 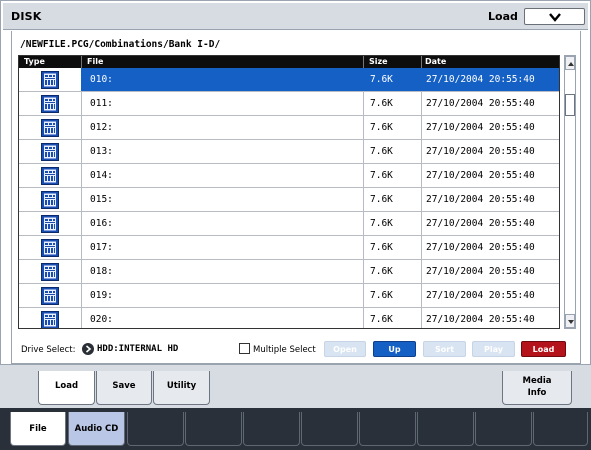 I want to click on multiple-select-label: Multiple Select, so click(x=284, y=350).